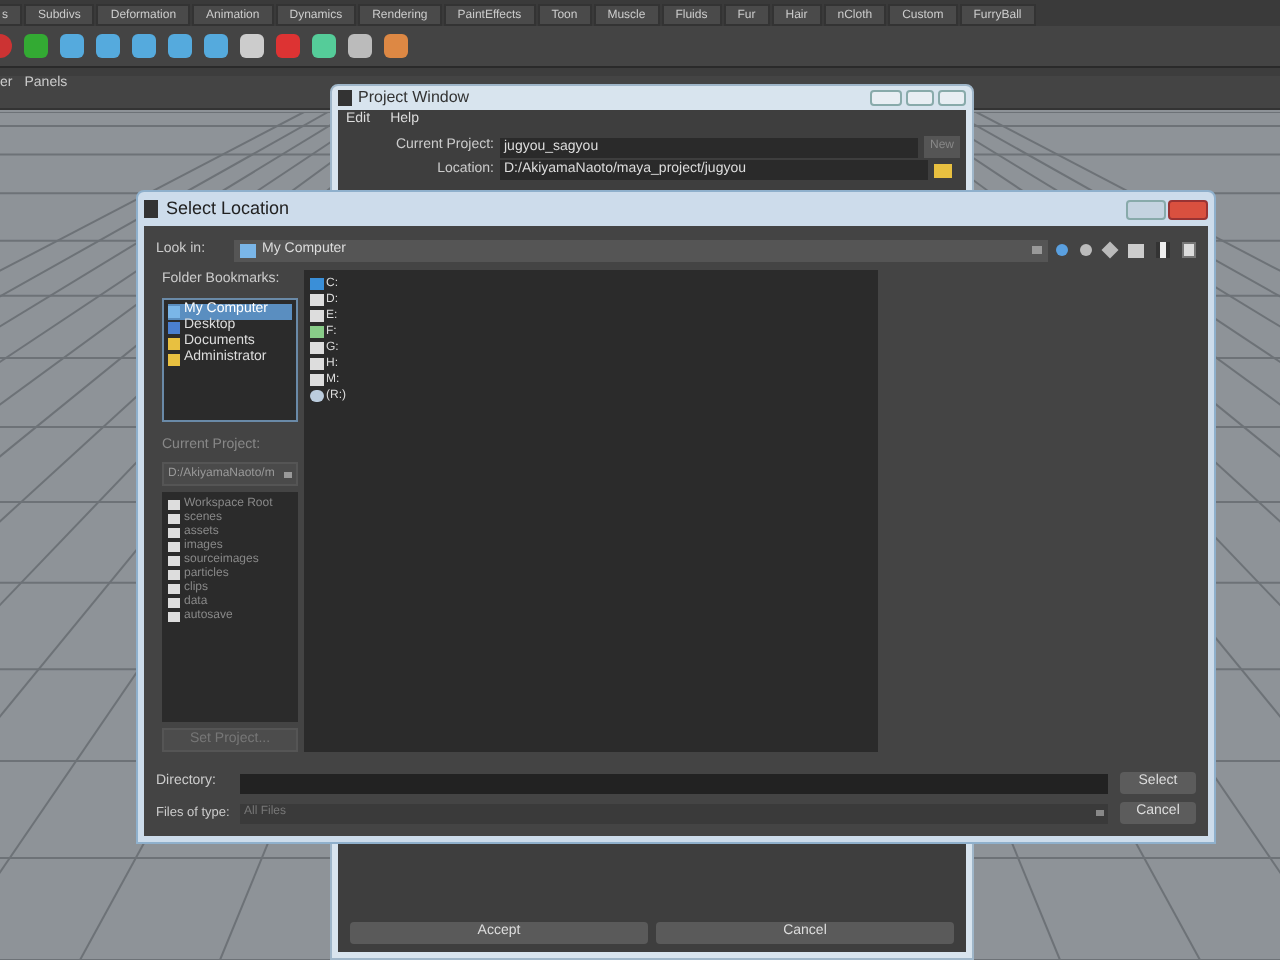 Image resolution: width=1280 pixels, height=960 pixels. I want to click on window-title: Select Location, so click(228, 208).